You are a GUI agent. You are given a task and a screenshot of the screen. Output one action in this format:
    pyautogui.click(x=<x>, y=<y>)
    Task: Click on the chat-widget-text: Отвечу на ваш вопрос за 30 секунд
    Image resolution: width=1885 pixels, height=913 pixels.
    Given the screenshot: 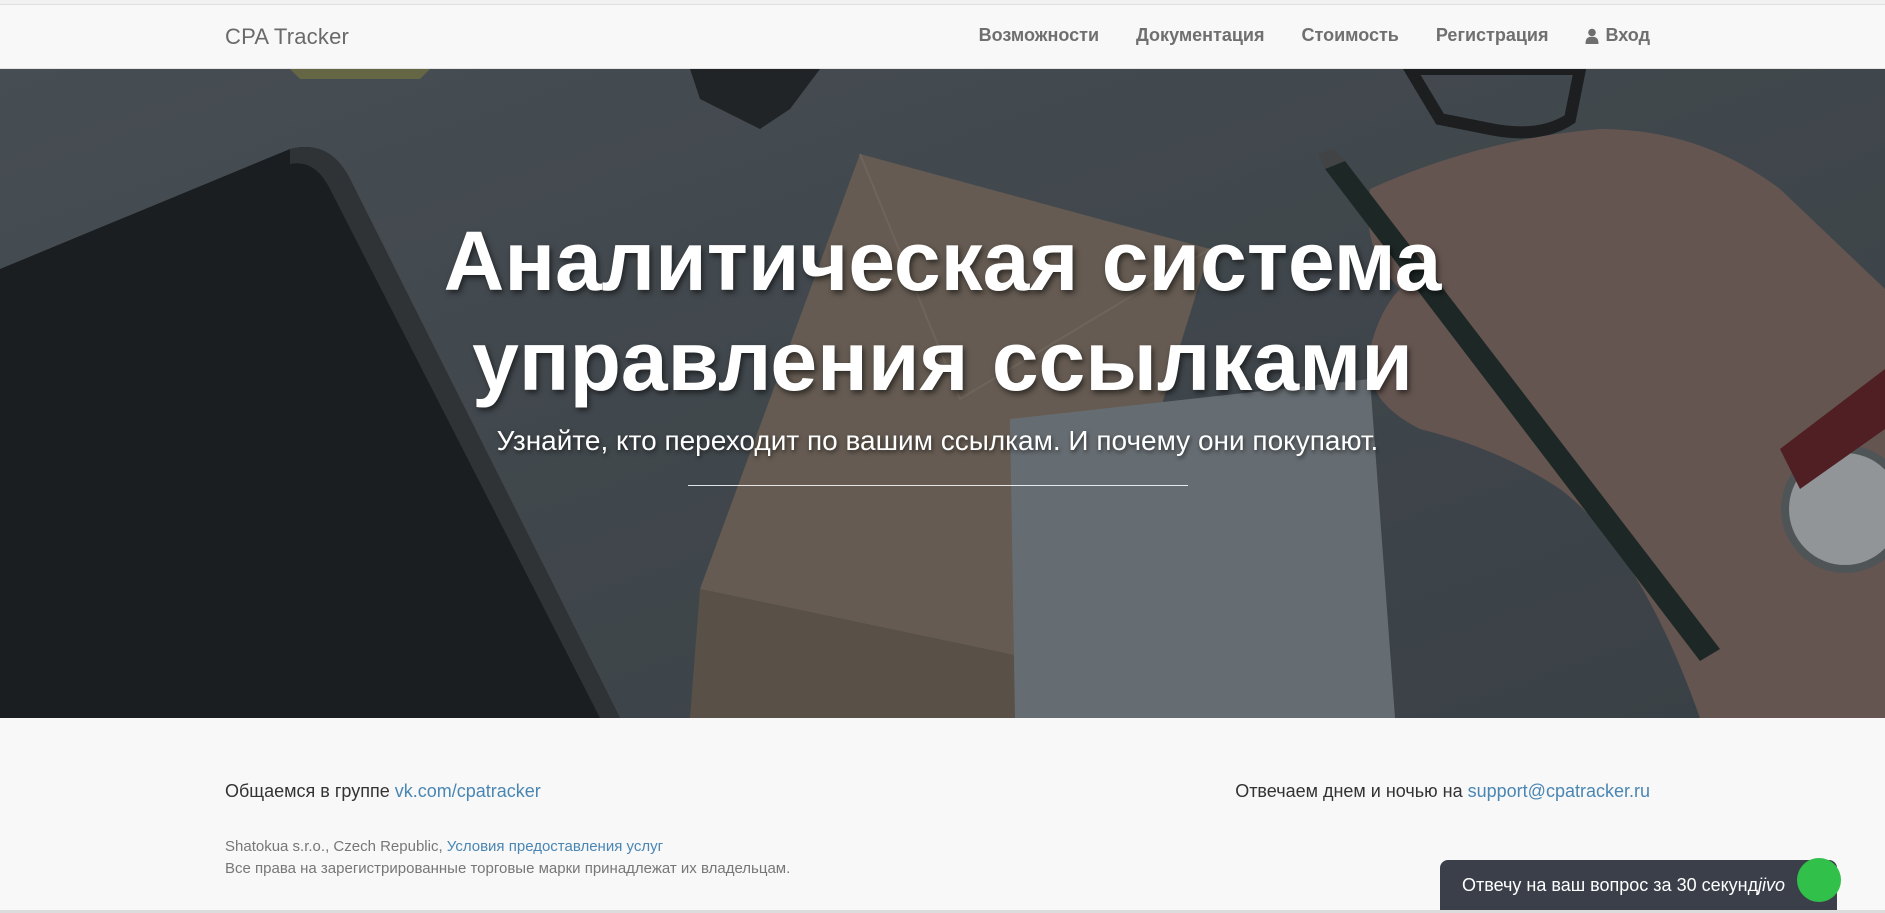 What is the action you would take?
    pyautogui.click(x=1610, y=885)
    